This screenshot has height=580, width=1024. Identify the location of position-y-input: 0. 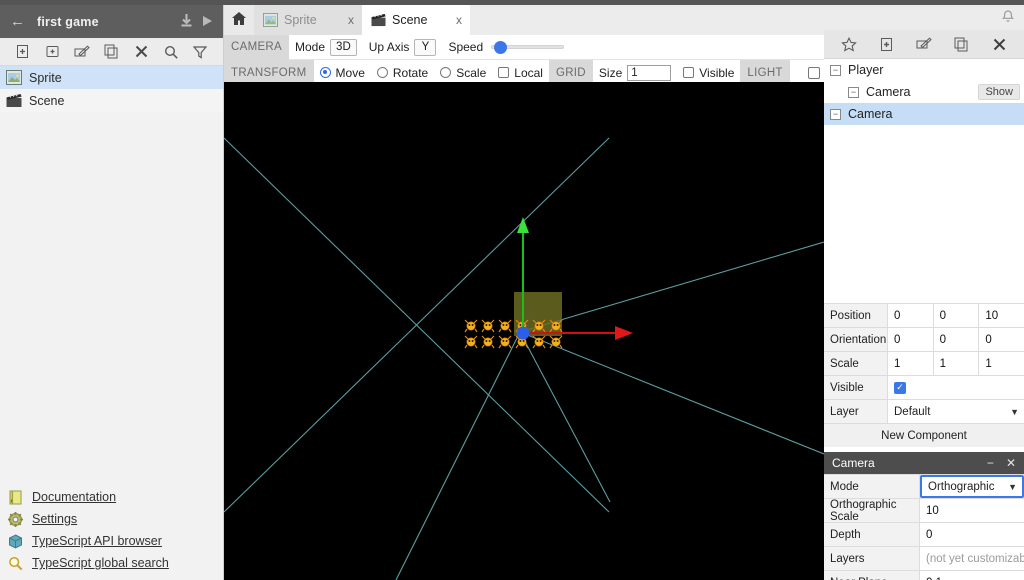
(956, 315).